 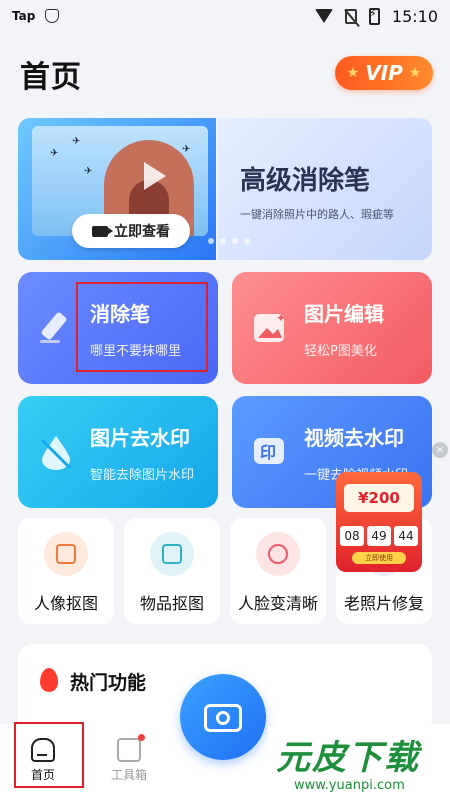 What do you see at coordinates (317, 214) in the screenshot?
I see `banner-subline: 一键消除照片中的路人、瑕疵等` at bounding box center [317, 214].